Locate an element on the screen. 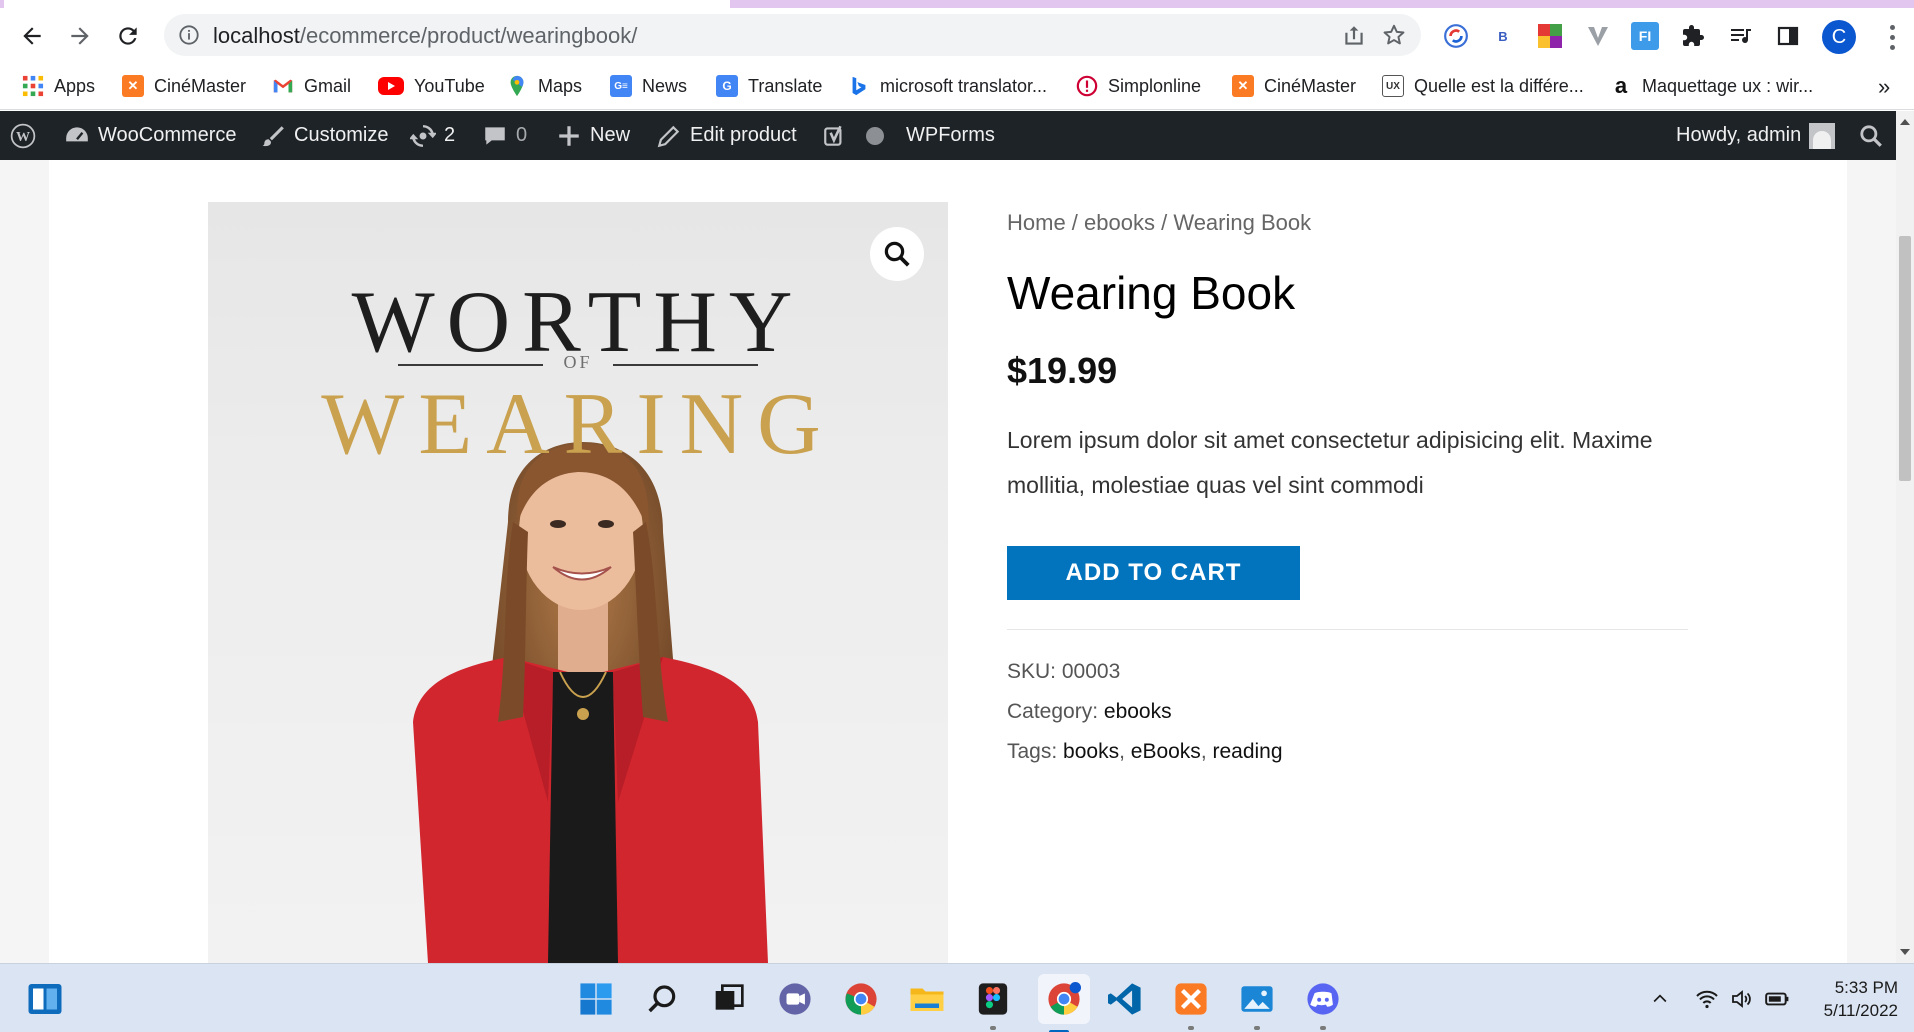  wp-search is located at coordinates (1871, 135).